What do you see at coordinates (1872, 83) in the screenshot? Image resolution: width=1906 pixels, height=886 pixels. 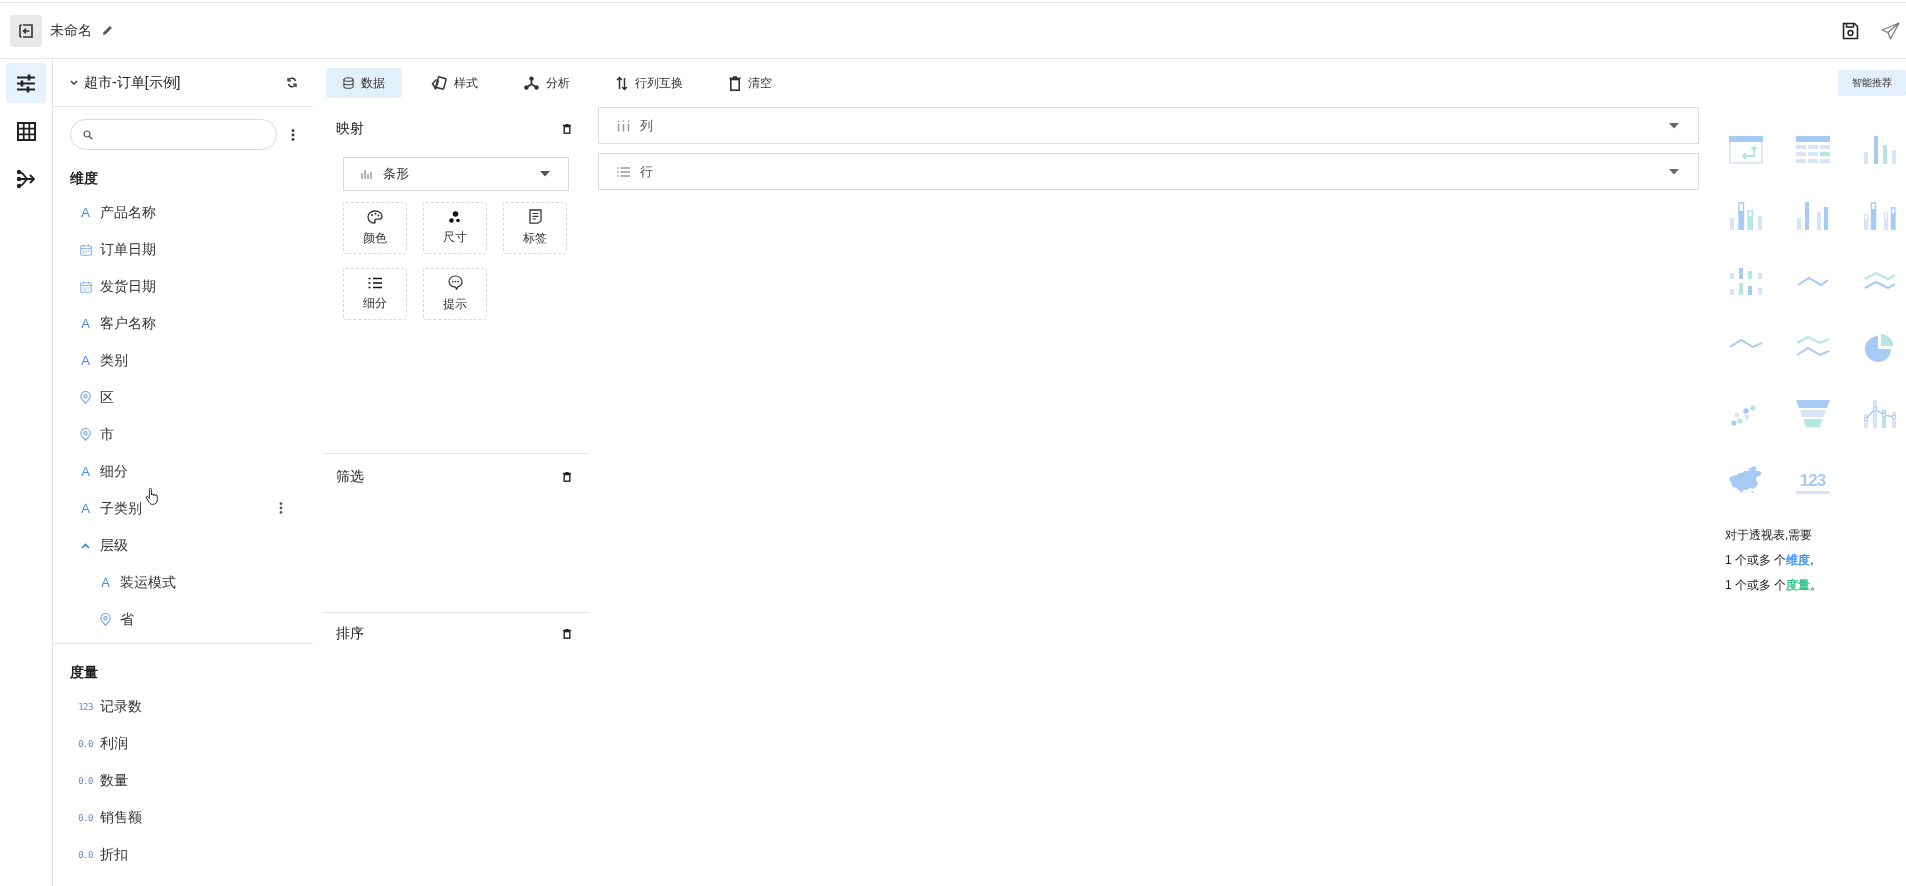 I see `recommend-button: 智能推荐` at bounding box center [1872, 83].